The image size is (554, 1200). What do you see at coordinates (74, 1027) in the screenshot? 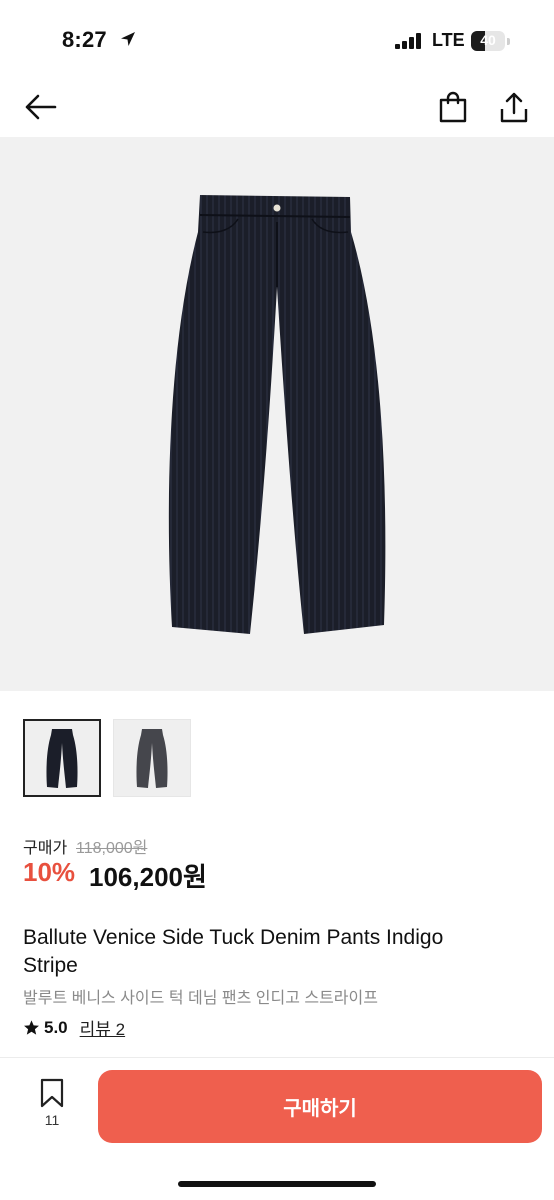
I see `rating-row: 5.0 리뷰 2` at bounding box center [74, 1027].